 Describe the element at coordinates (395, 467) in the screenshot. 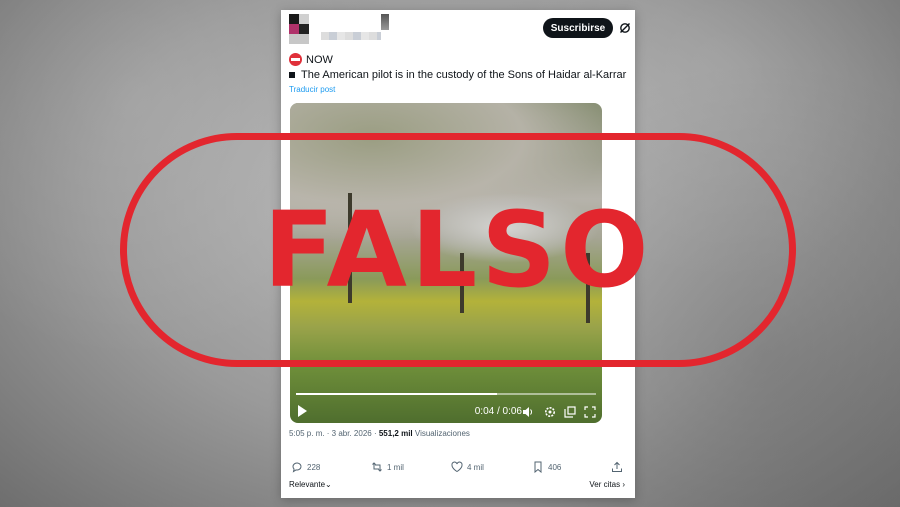

I see `repost-count: 1 mil` at that location.